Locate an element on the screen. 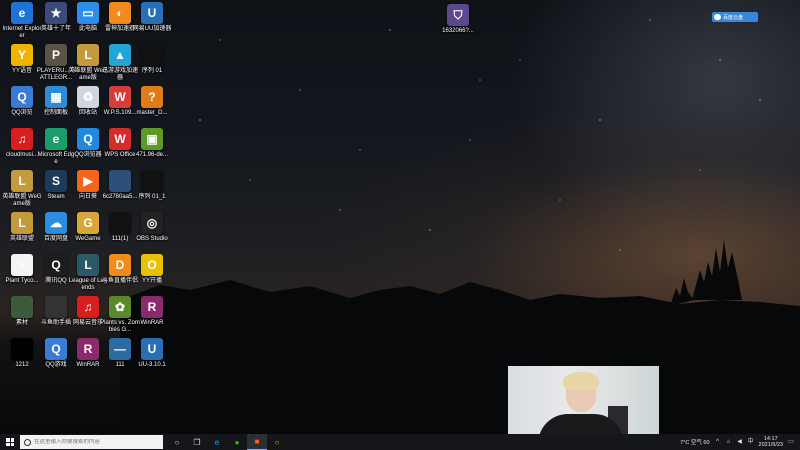 This screenshot has width=800, height=450. windows-logo-icon is located at coordinates (10, 442).